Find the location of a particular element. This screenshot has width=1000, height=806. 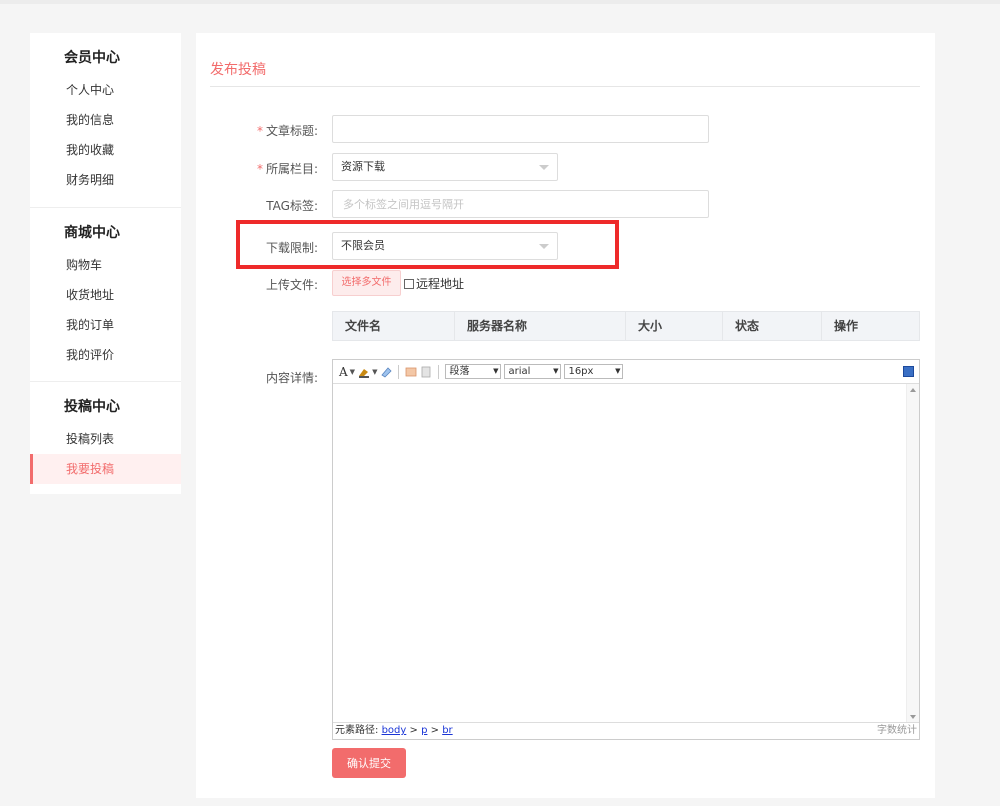

image-icon is located at coordinates (411, 371).